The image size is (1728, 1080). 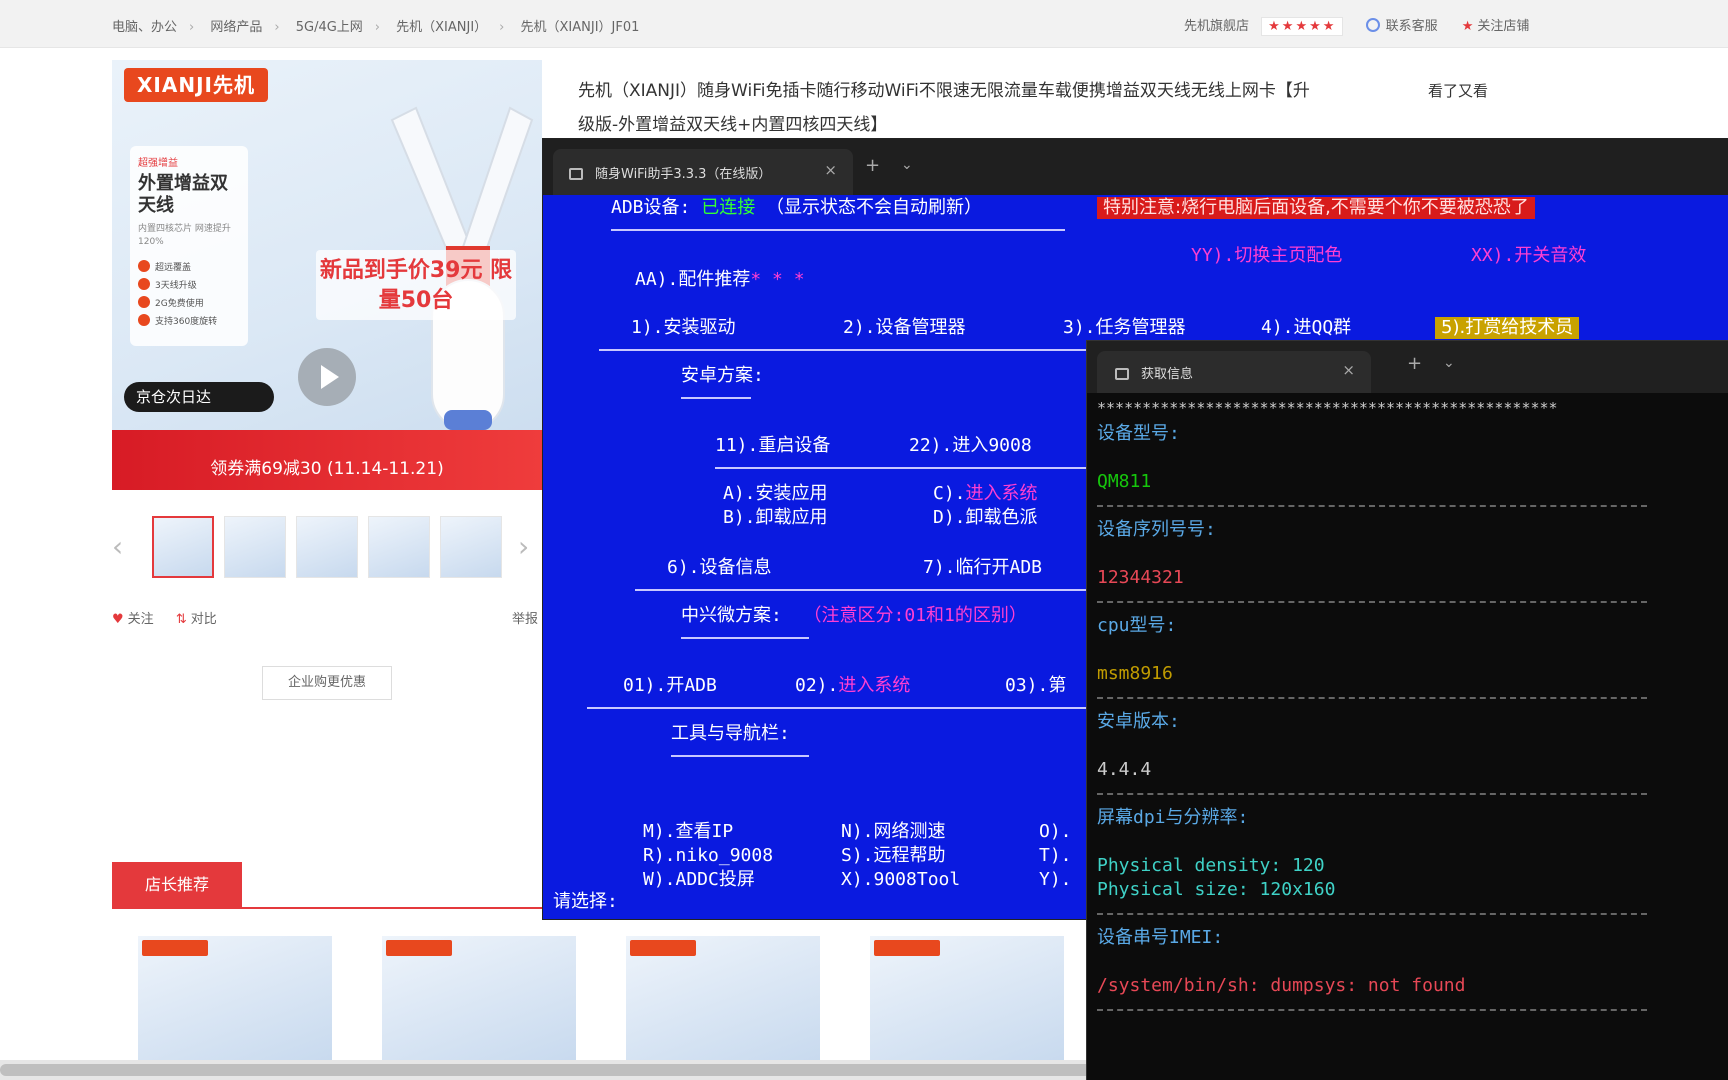 What do you see at coordinates (236, 25) in the screenshot?
I see `breadcrumb-item: 网络产品` at bounding box center [236, 25].